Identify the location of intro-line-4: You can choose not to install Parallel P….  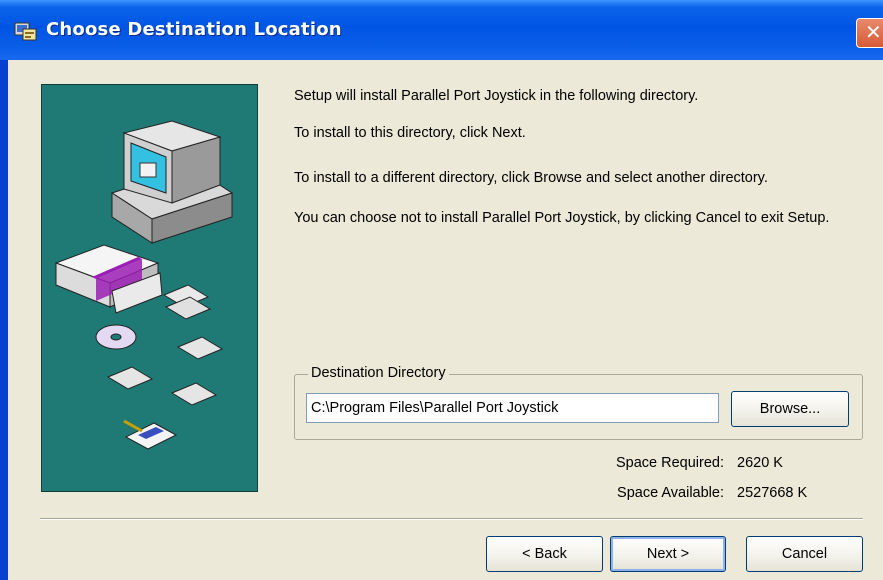
(562, 218).